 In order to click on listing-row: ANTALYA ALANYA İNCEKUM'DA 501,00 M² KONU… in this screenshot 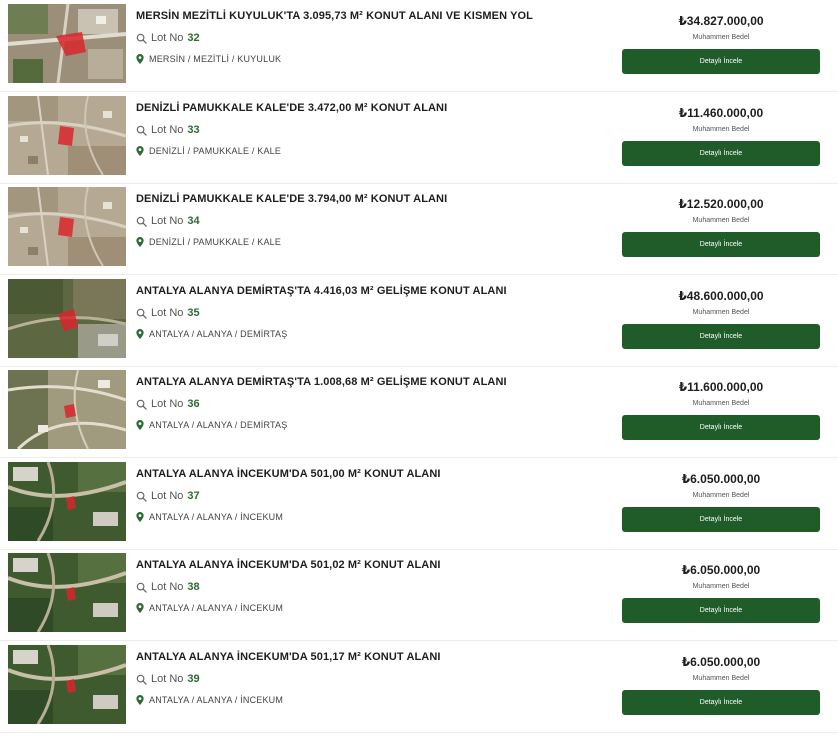, I will do `click(419, 504)`.